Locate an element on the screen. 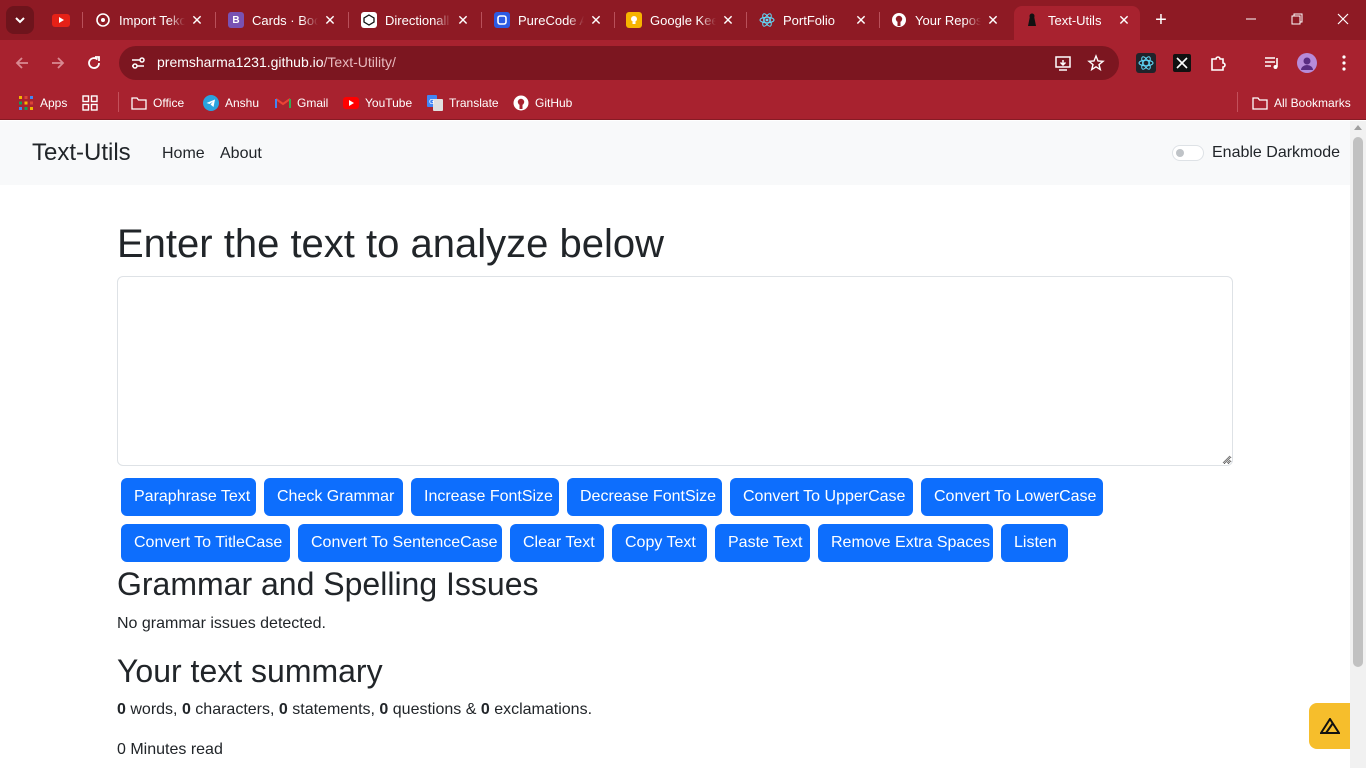  close-window-icon is located at coordinates (1343, 20).